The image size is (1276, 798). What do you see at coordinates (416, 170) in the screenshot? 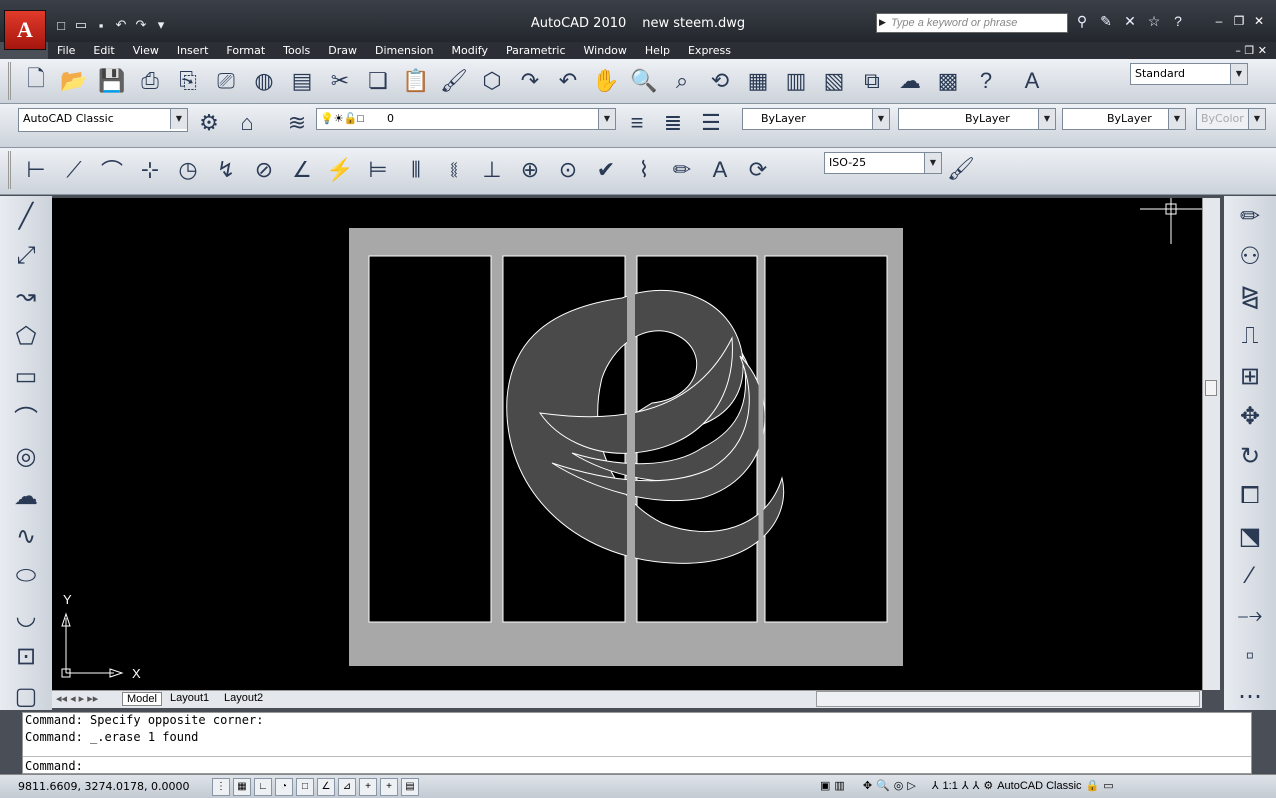
I see `continue-icon: ⫴` at bounding box center [416, 170].